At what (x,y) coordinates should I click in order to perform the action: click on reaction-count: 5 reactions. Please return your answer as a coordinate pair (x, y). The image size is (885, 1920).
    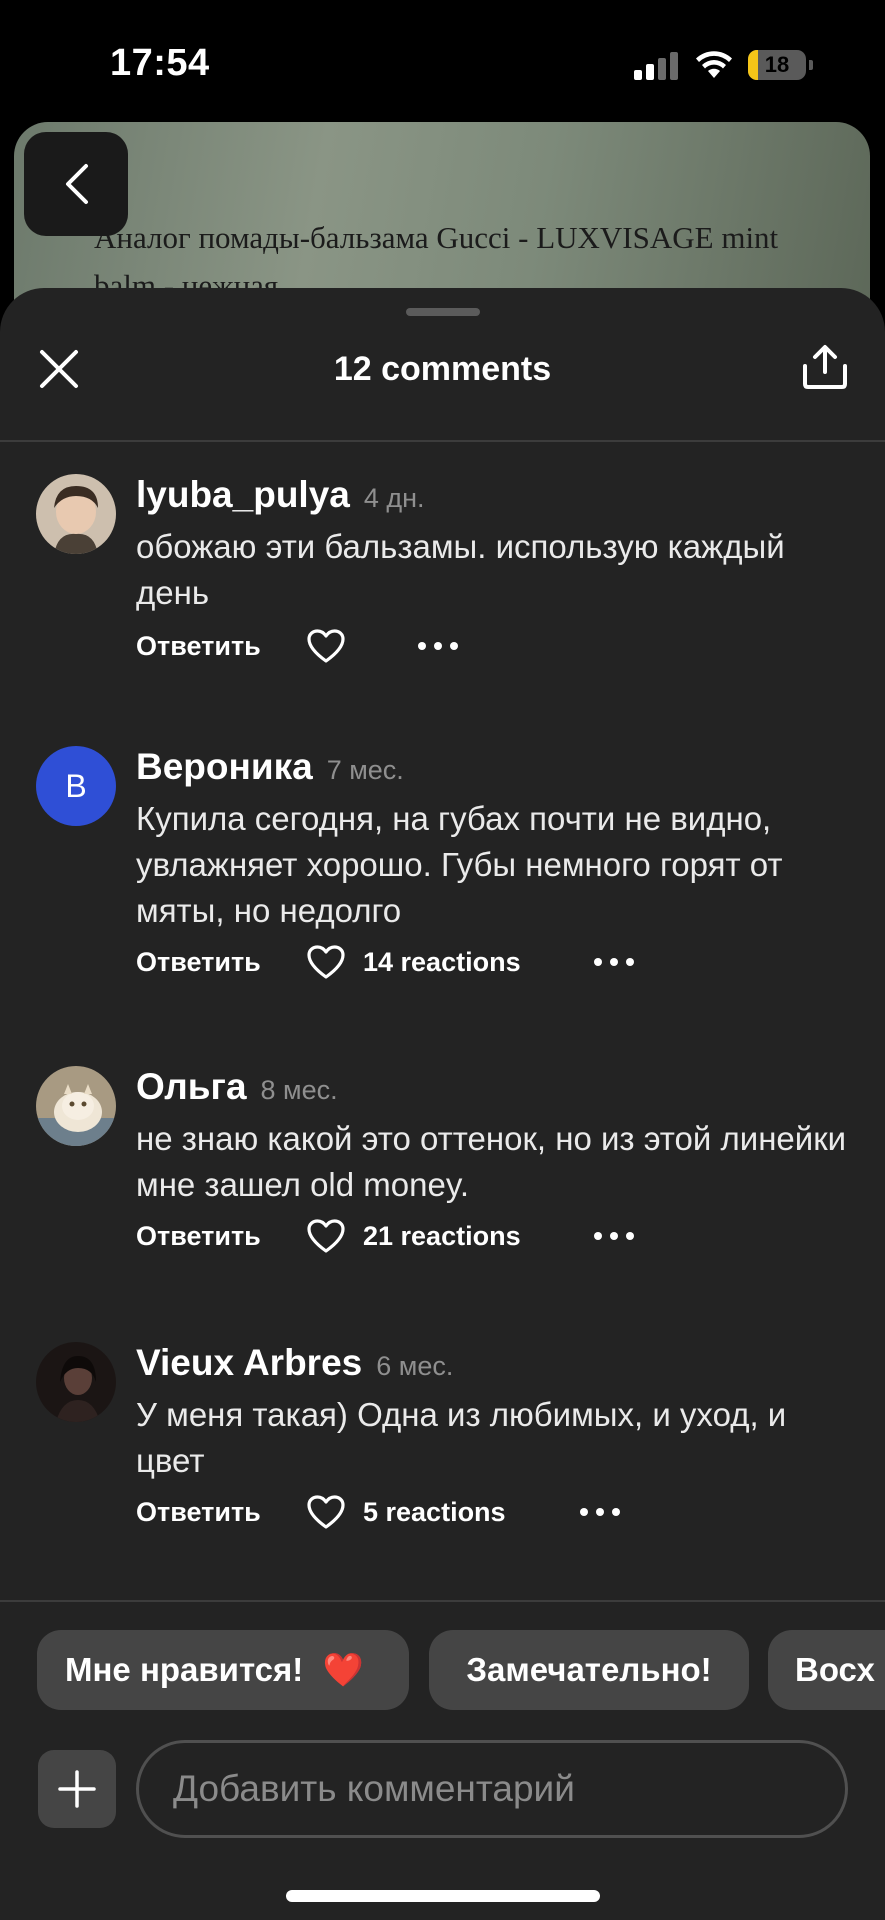
    Looking at the image, I should click on (434, 1512).